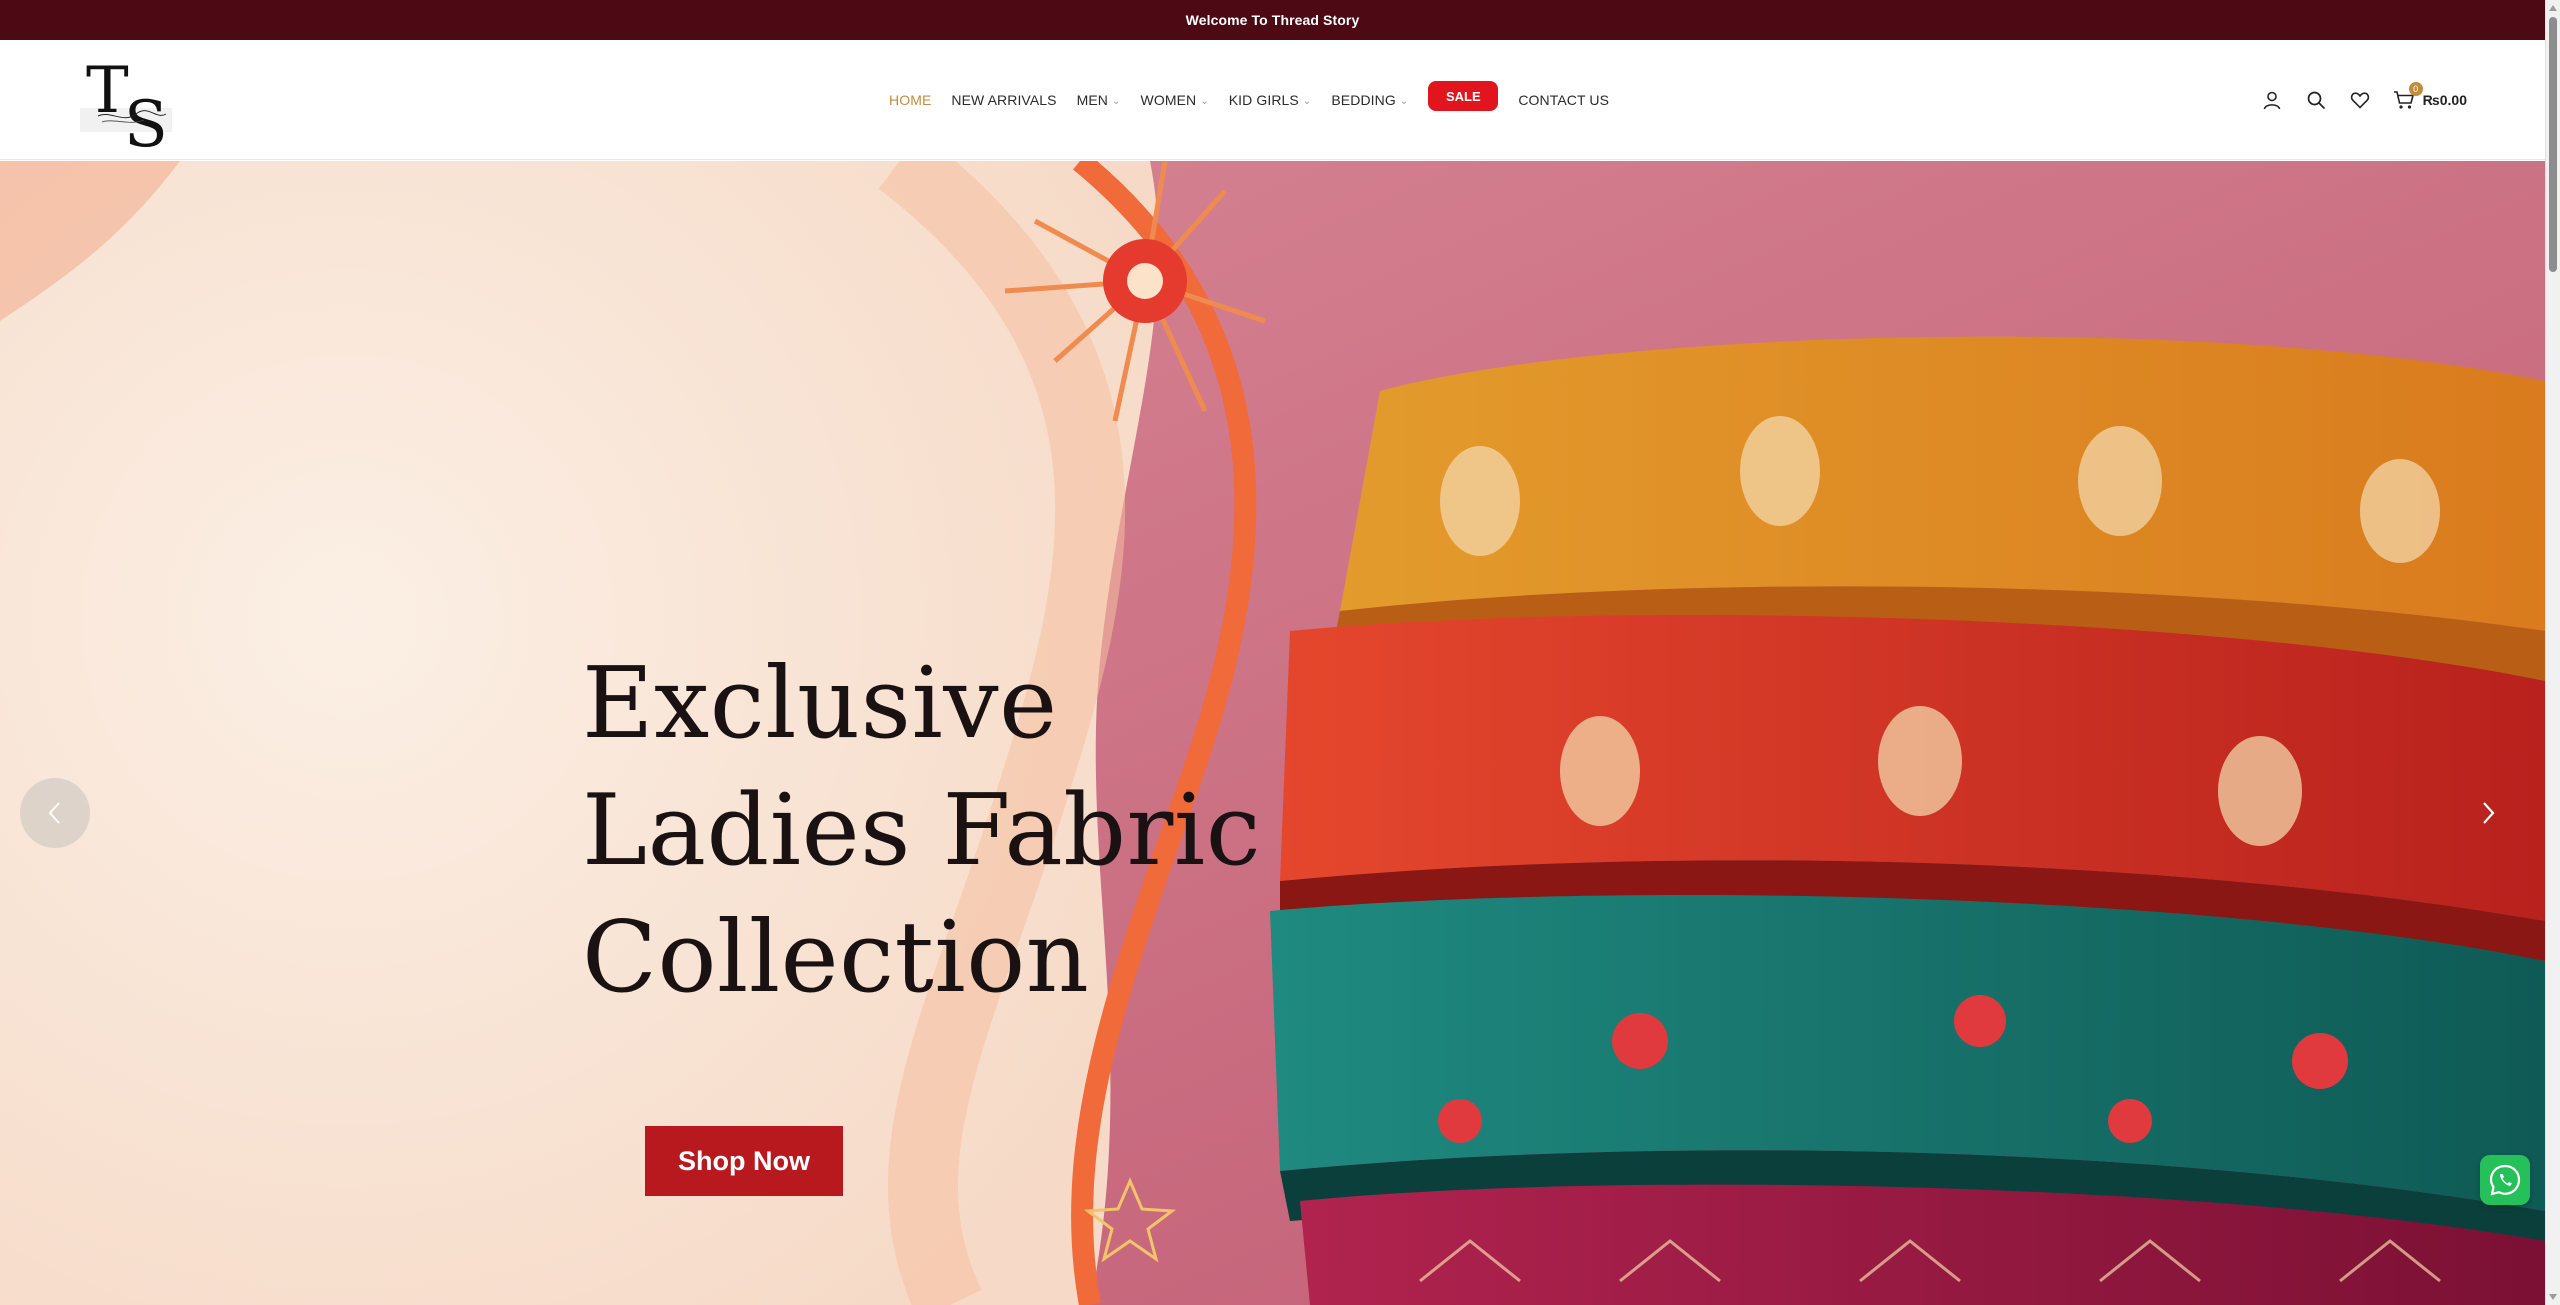 The width and height of the screenshot is (2560, 1305). I want to click on cart-icon-wrap: 0, so click(2408, 96).